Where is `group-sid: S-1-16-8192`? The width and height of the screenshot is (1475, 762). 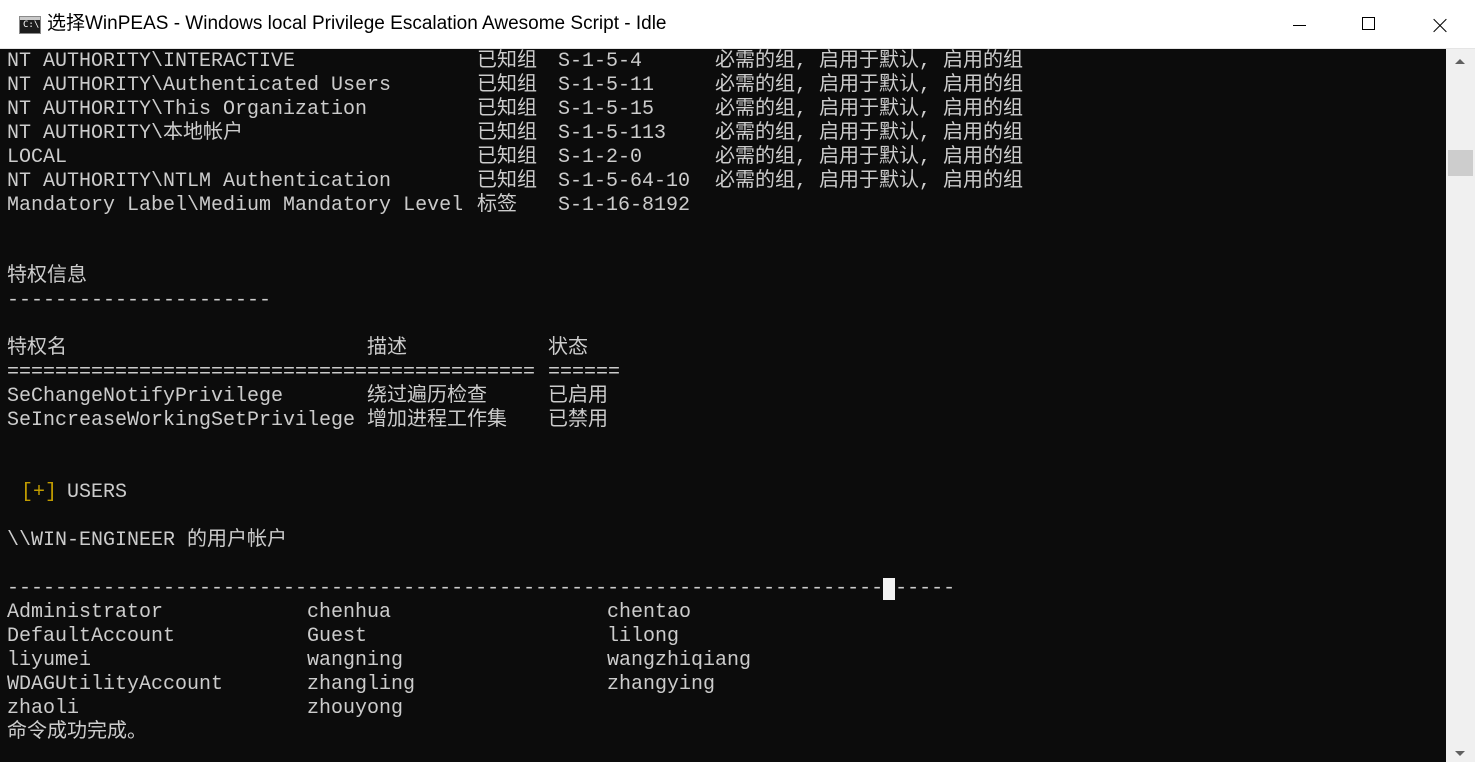
group-sid: S-1-16-8192 is located at coordinates (624, 205).